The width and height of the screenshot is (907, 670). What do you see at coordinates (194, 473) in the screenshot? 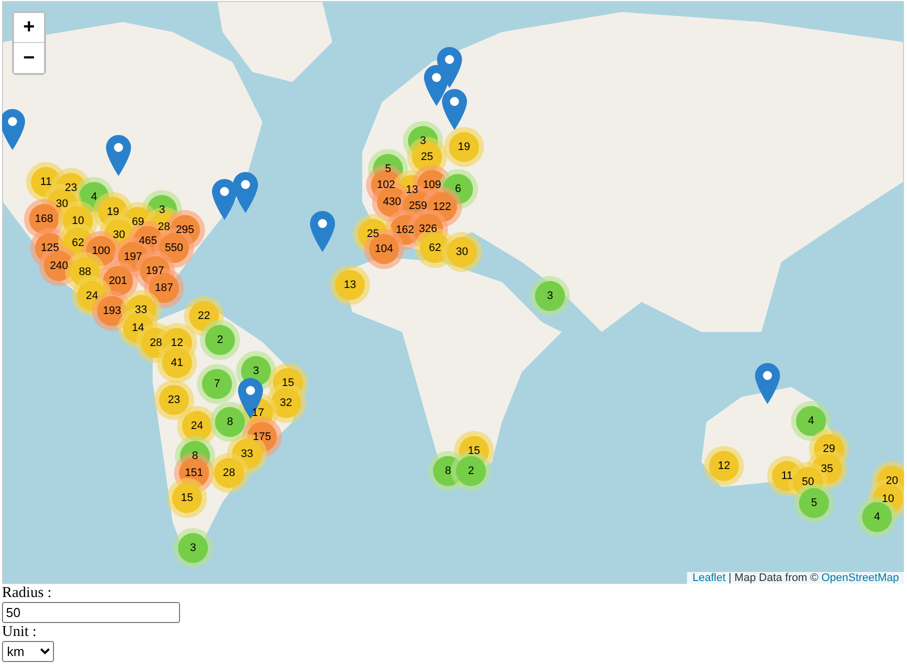
I see `cluster-marker: 151` at bounding box center [194, 473].